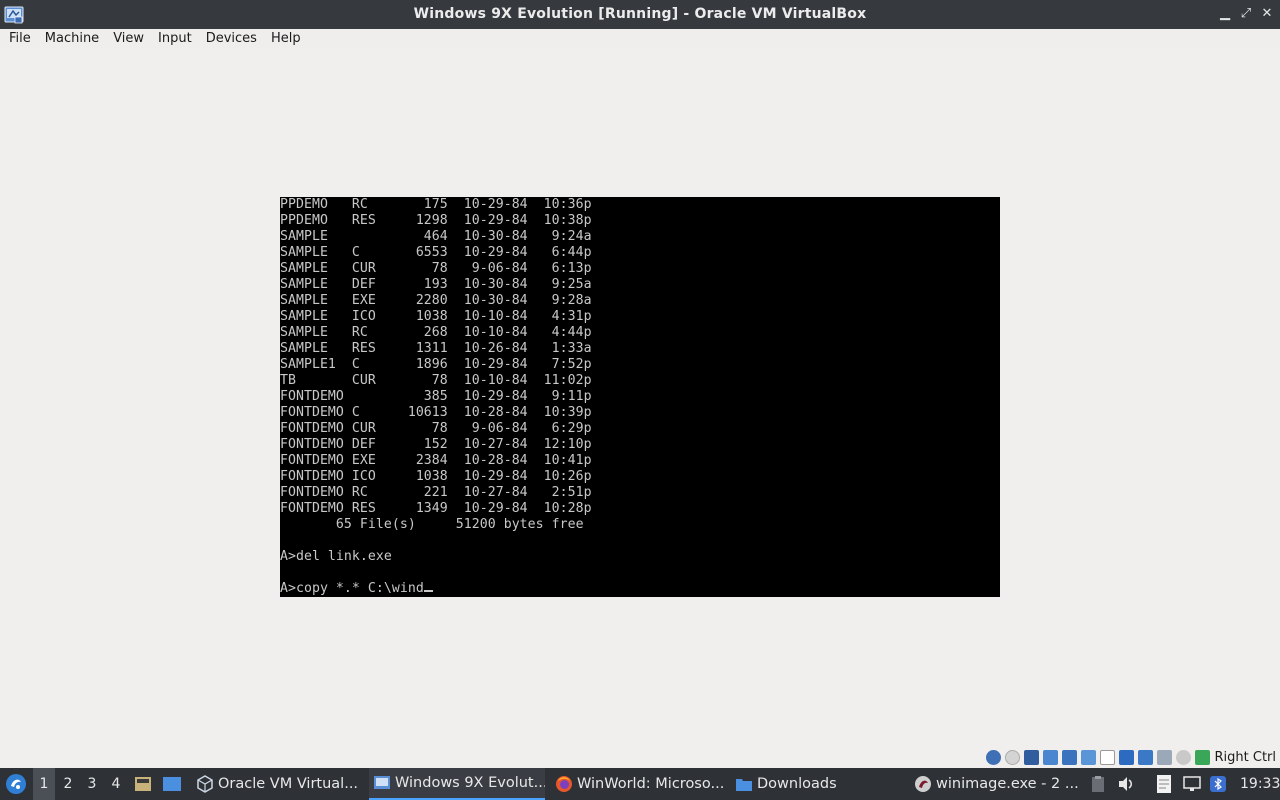 The width and height of the screenshot is (1280, 800). What do you see at coordinates (436, 476) in the screenshot?
I see `dos-output-line: FONTDEMO ICO 1038 10-29-84 10:26p` at bounding box center [436, 476].